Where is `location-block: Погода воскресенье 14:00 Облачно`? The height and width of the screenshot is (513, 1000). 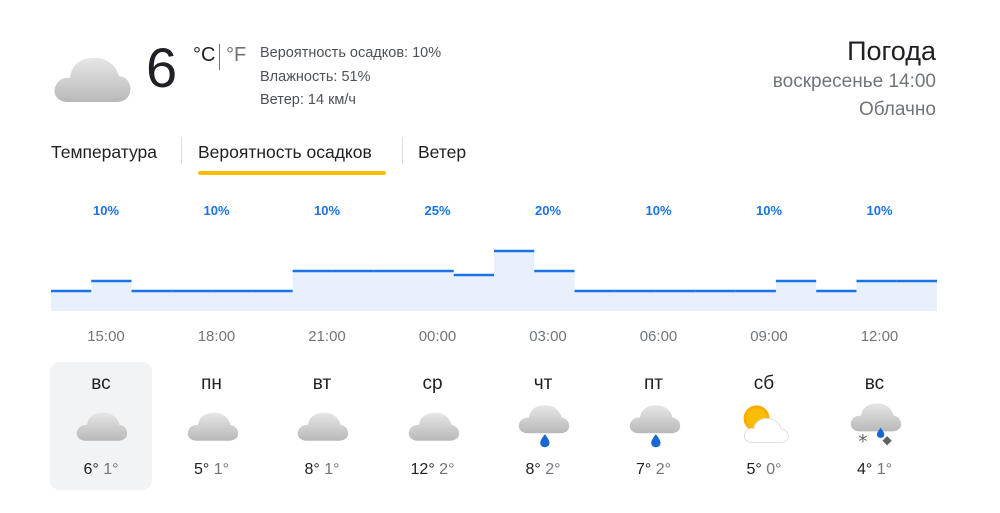 location-block: Погода воскресенье 14:00 Облачно is located at coordinates (854, 79).